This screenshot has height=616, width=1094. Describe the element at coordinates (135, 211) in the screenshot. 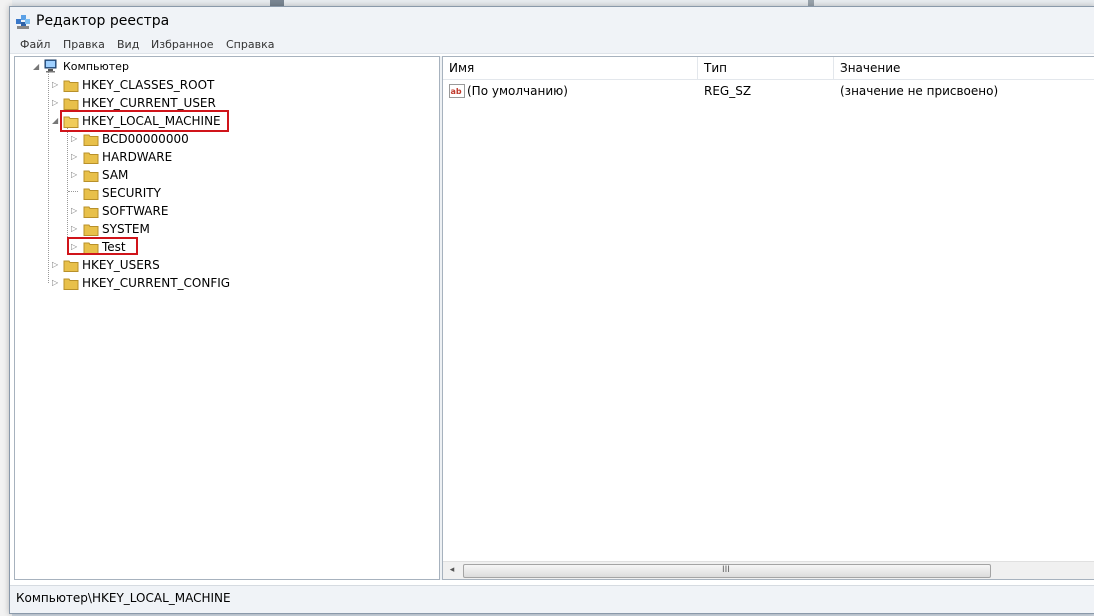

I see `tree-node-label: SOFTWARE` at that location.